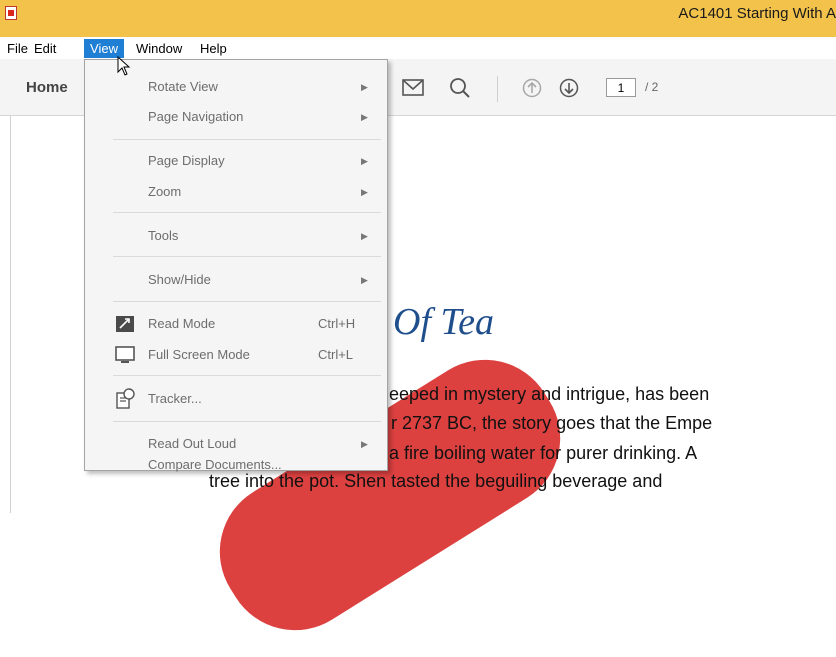 The image size is (836, 657). I want to click on menu-item-show-hide: Show/Hide ▶, so click(236, 280).